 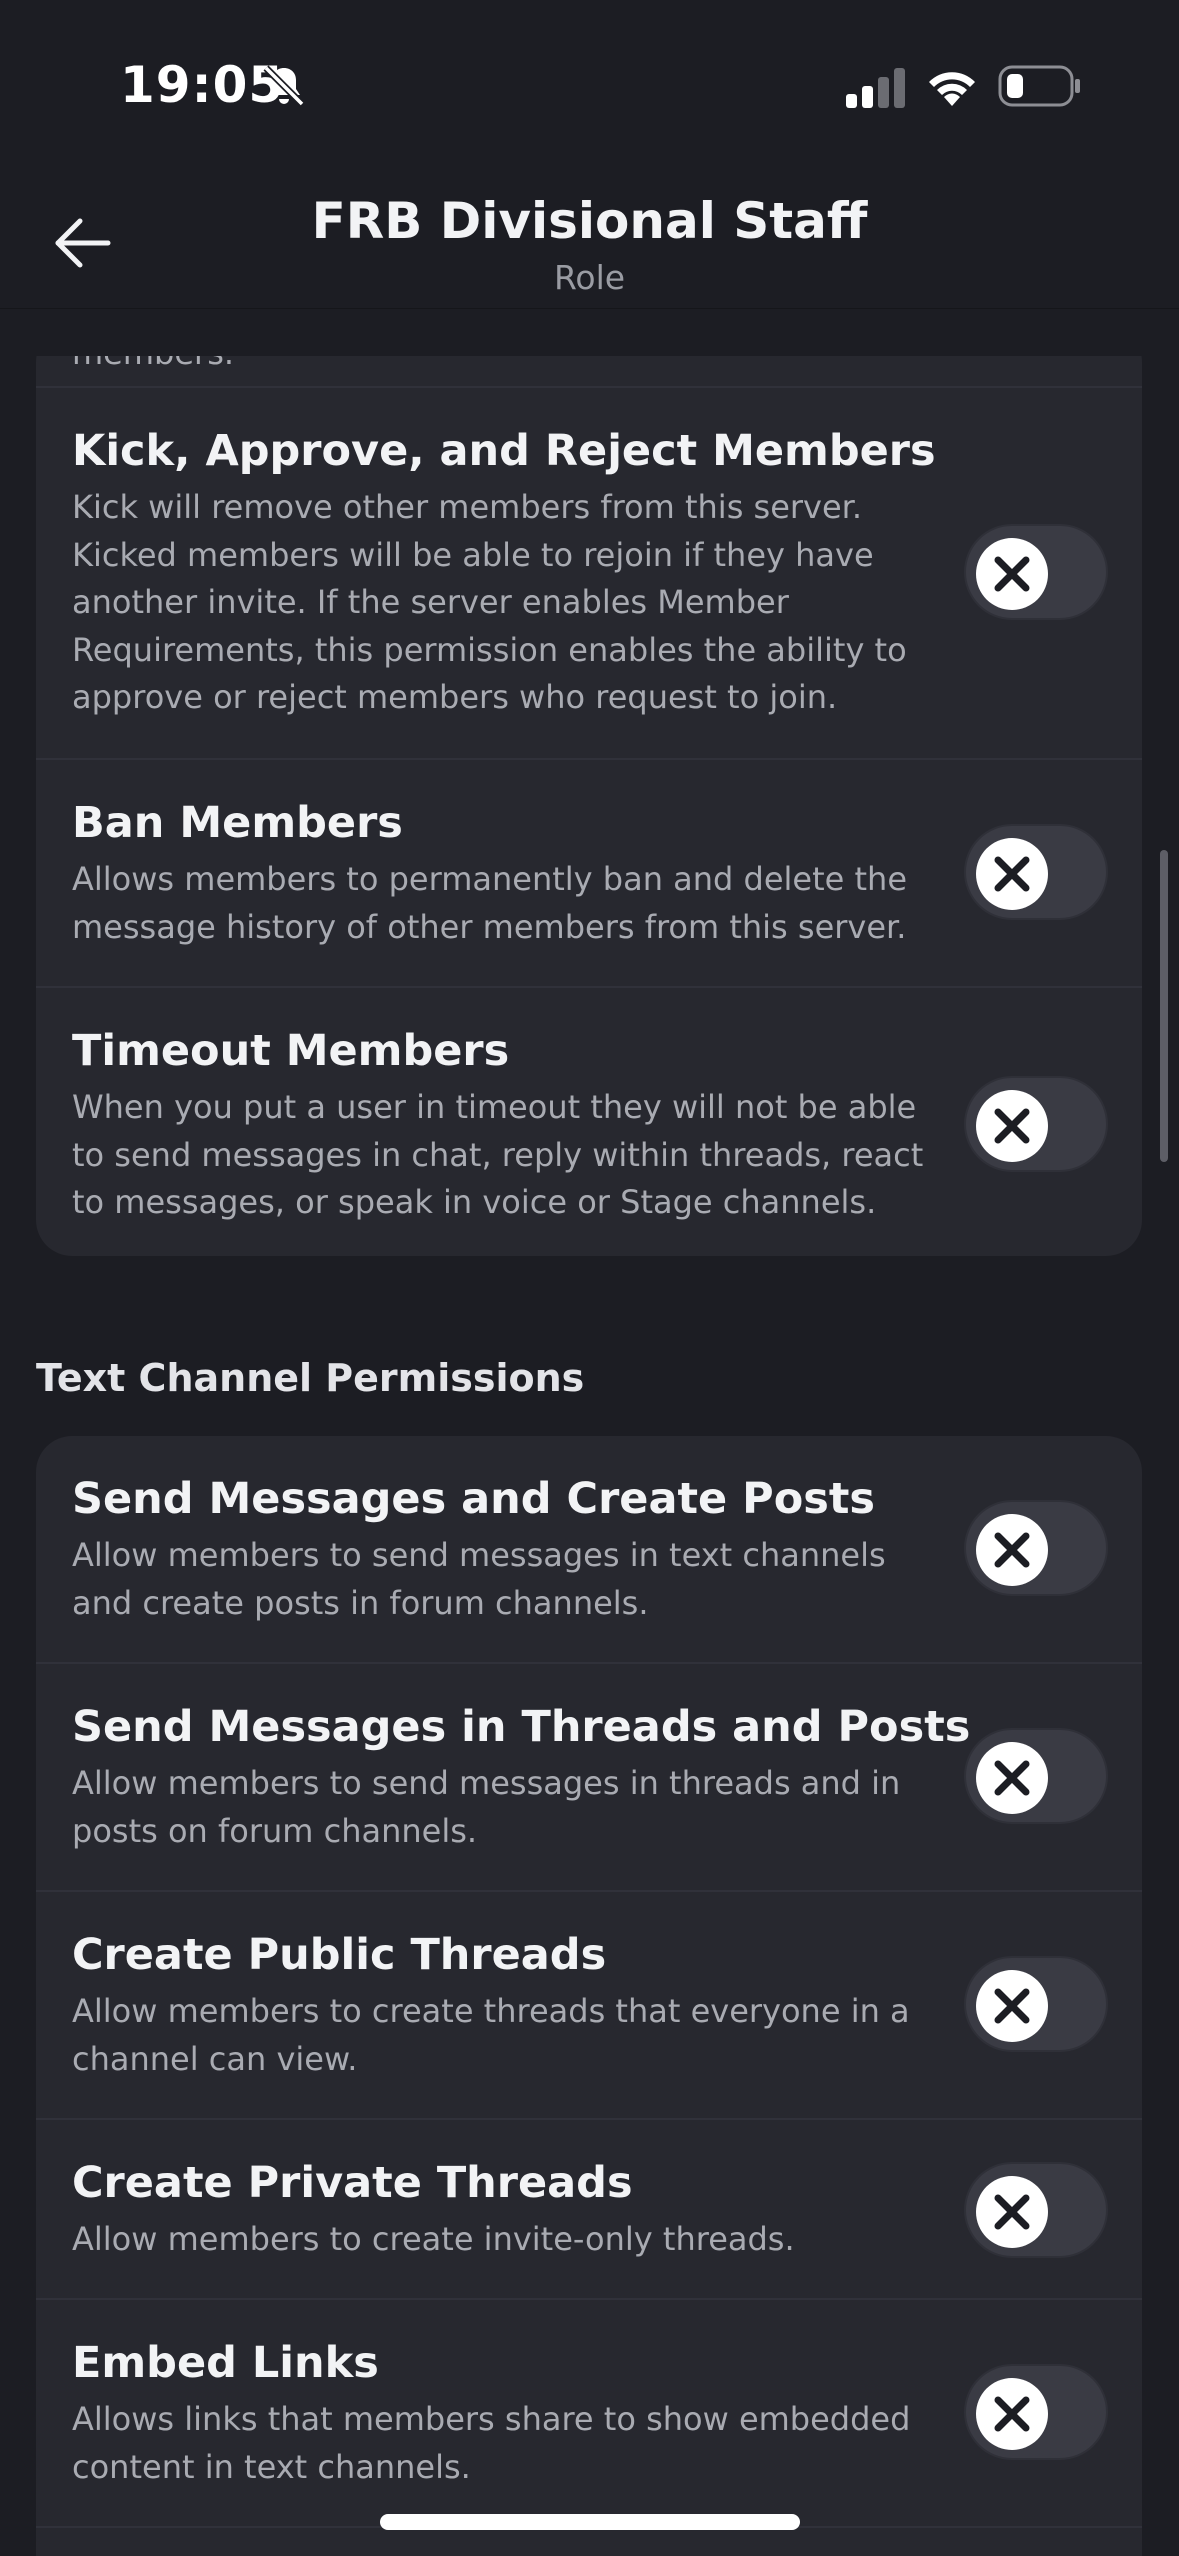 What do you see at coordinates (521, 1727) in the screenshot?
I see `permission-title: Send Messages in Threads and Posts` at bounding box center [521, 1727].